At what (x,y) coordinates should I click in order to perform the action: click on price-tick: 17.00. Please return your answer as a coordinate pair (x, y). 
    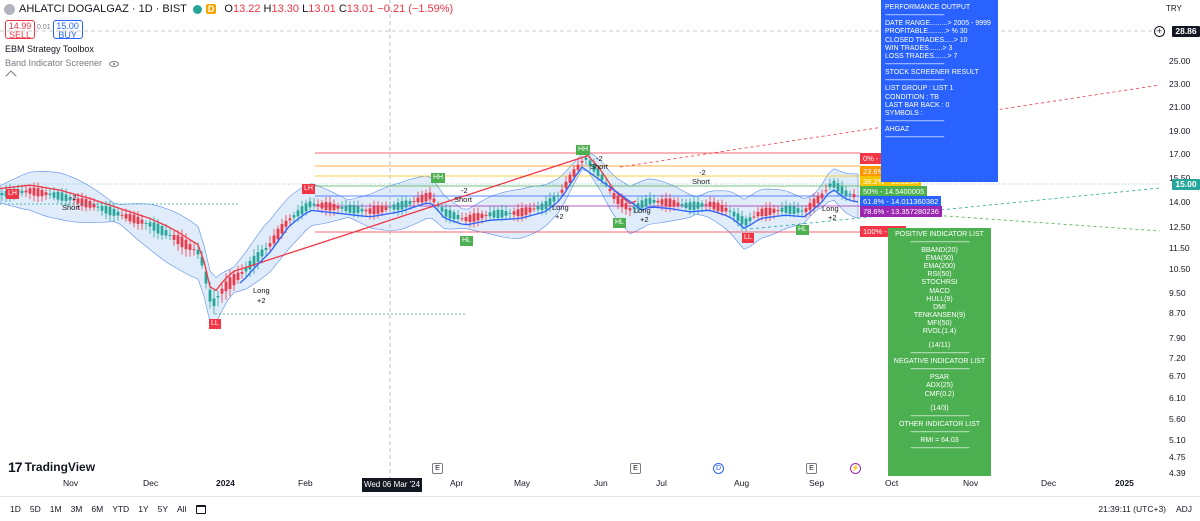
    Looking at the image, I should click on (1180, 154).